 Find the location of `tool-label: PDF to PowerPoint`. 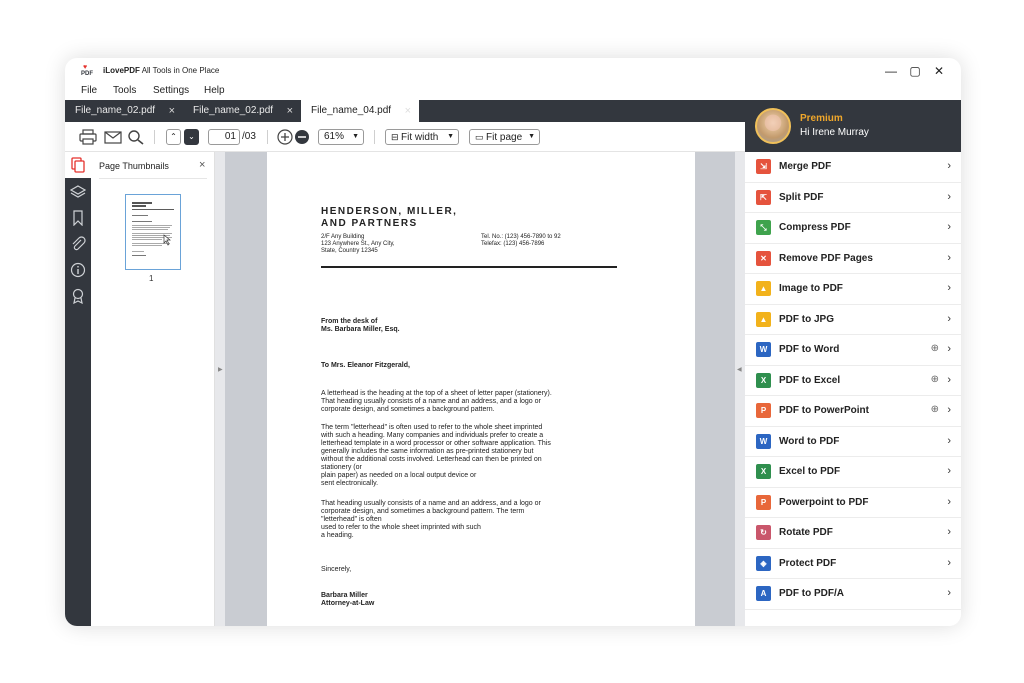

tool-label: PDF to PowerPoint is located at coordinates (824, 410).